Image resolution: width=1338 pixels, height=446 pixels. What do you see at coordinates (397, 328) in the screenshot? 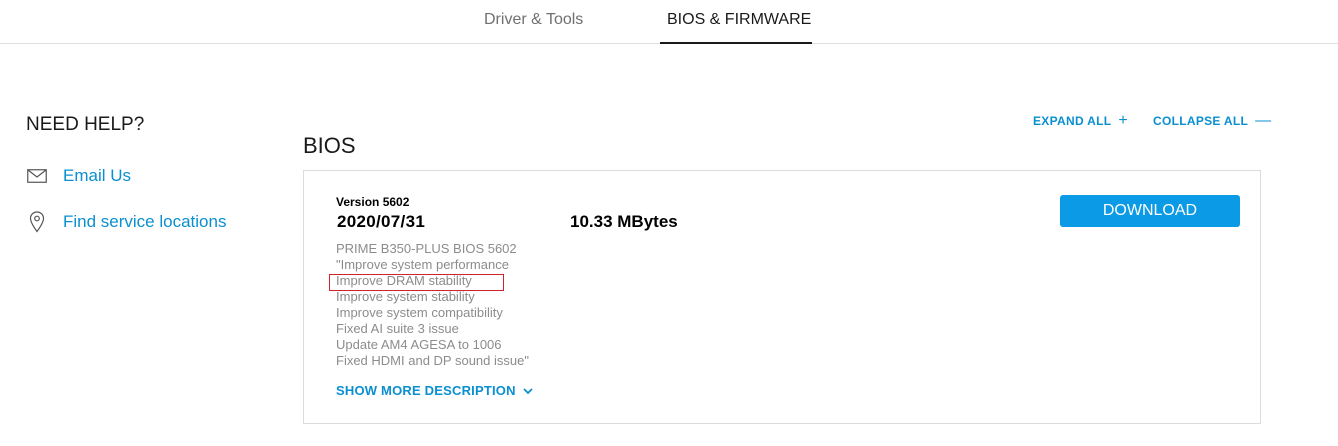
I see `description-line: Fixed AI suite 3 issue` at bounding box center [397, 328].